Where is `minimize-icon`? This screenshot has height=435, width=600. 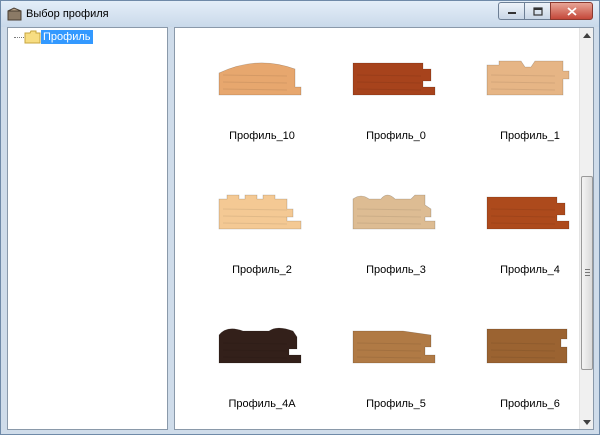
minimize-icon is located at coordinates (511, 13).